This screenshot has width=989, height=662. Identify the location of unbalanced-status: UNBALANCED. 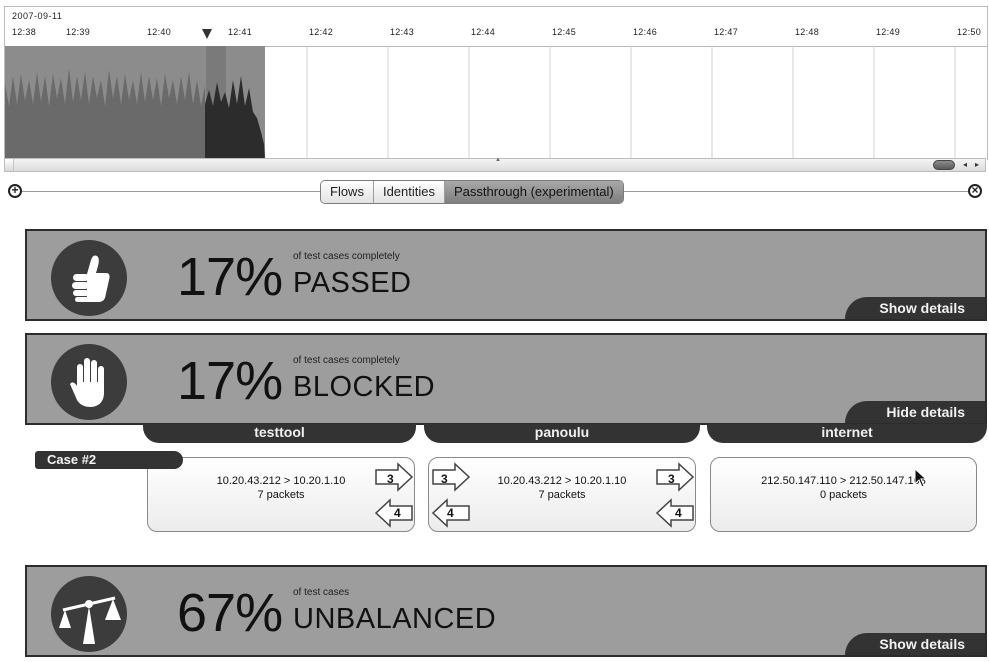
(395, 619).